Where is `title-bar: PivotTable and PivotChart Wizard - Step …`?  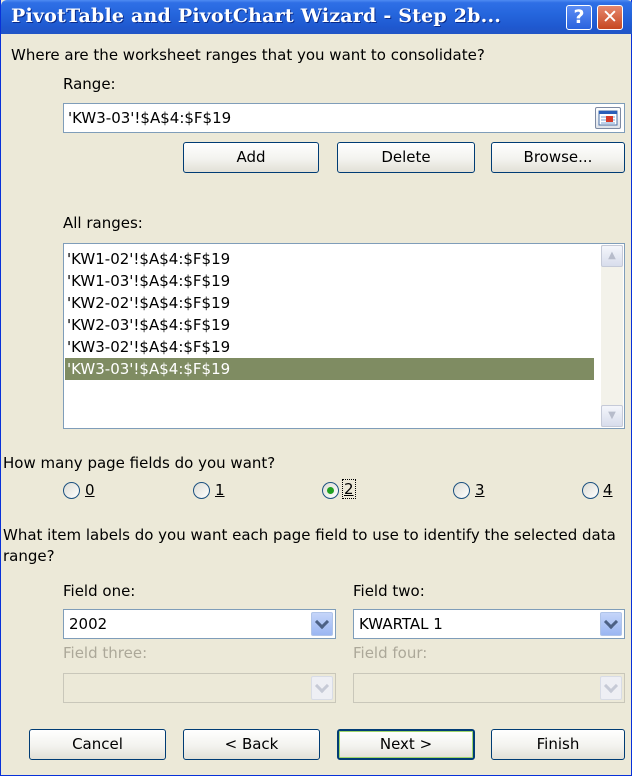
title-bar: PivotTable and PivotChart Wizard - Step … is located at coordinates (316, 17).